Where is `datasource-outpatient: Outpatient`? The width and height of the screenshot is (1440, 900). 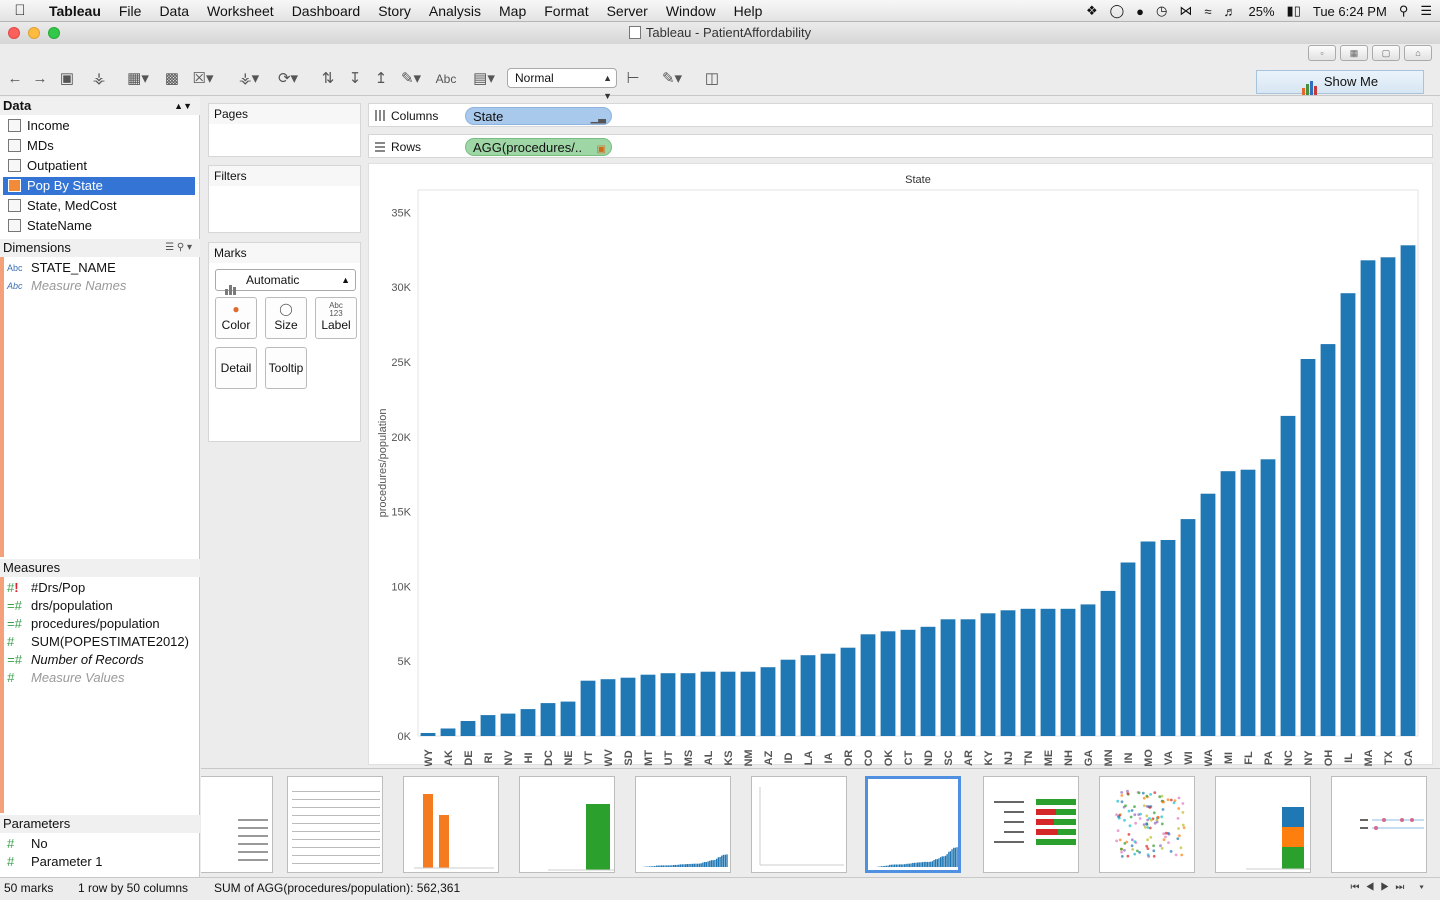
datasource-outpatient: Outpatient is located at coordinates (99, 166).